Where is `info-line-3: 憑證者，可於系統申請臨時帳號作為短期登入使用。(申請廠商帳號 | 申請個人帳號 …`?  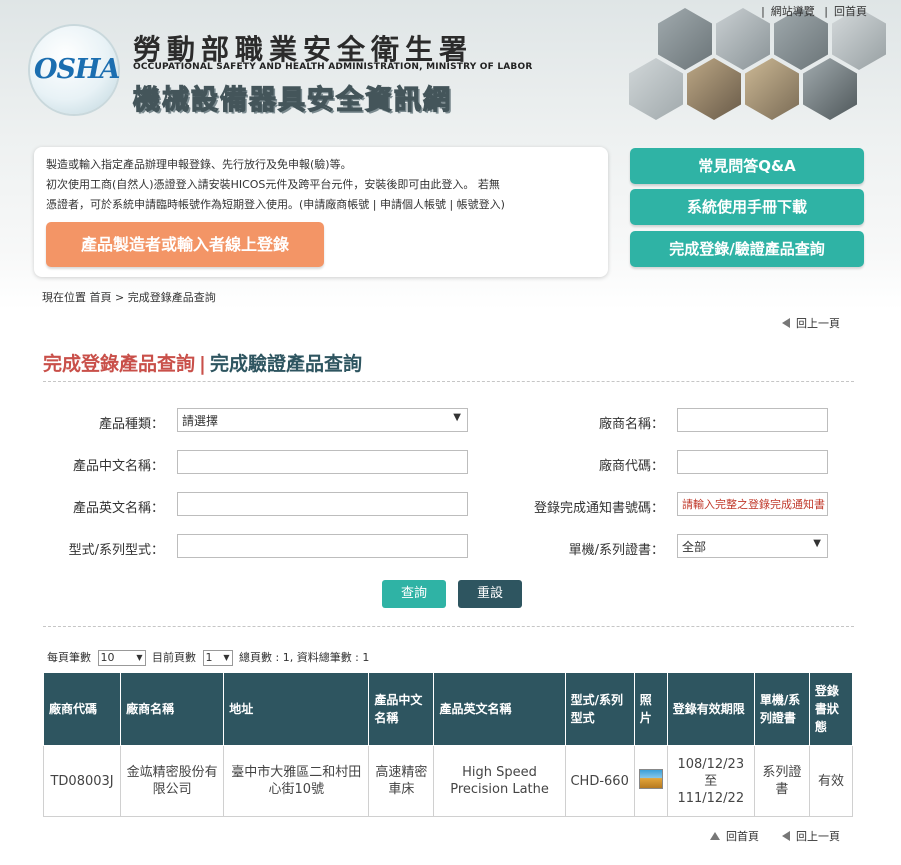 info-line-3: 憑證者，可於系統申請臨時帳號作為短期登入使用。(申請廠商帳號 | 申請個人帳號 … is located at coordinates (275, 204).